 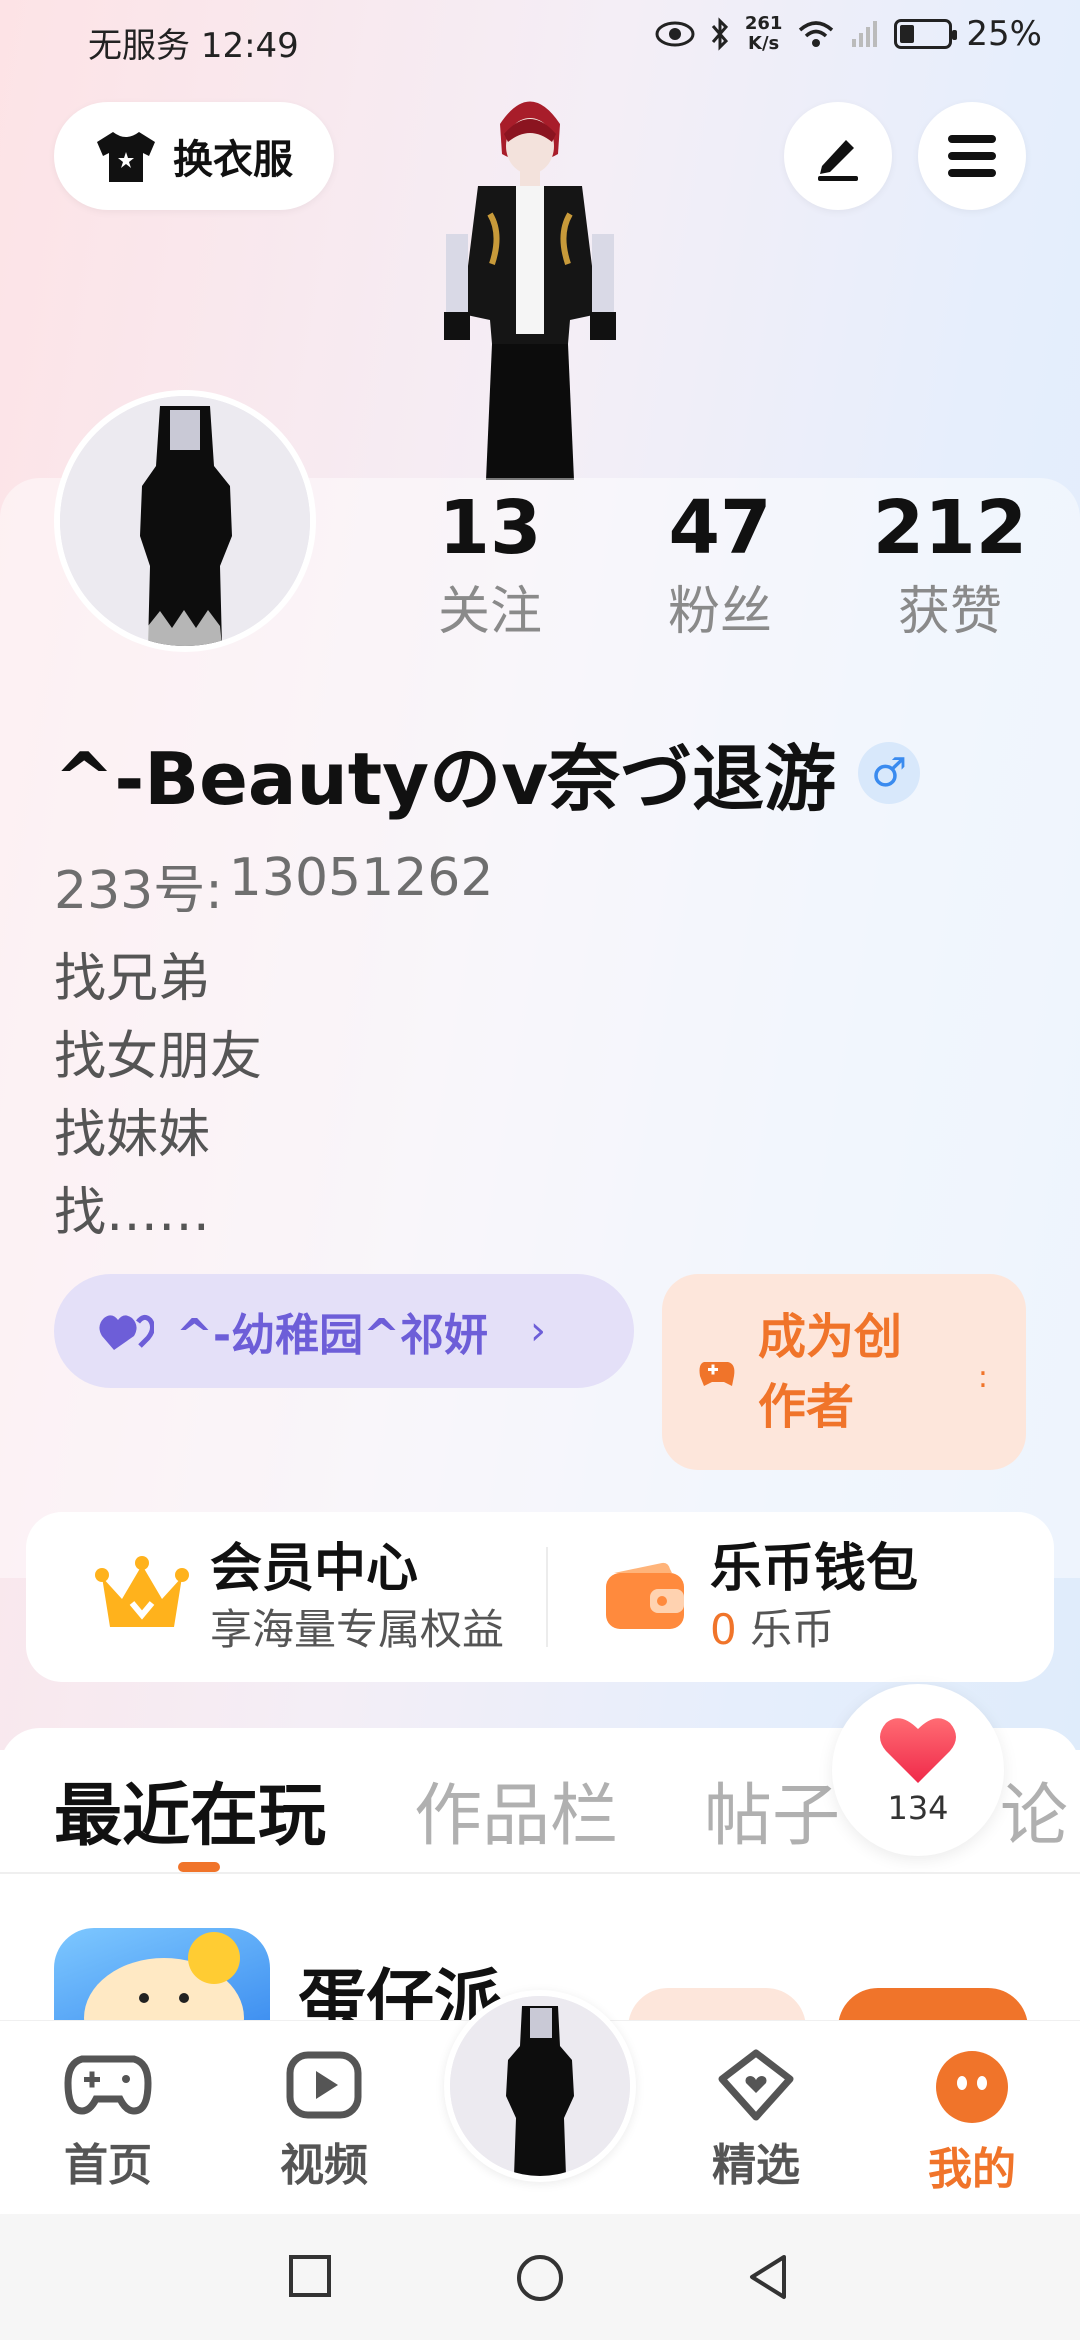 What do you see at coordinates (190, 1809) in the screenshot?
I see `tab-recently-played: 最近在玩` at bounding box center [190, 1809].